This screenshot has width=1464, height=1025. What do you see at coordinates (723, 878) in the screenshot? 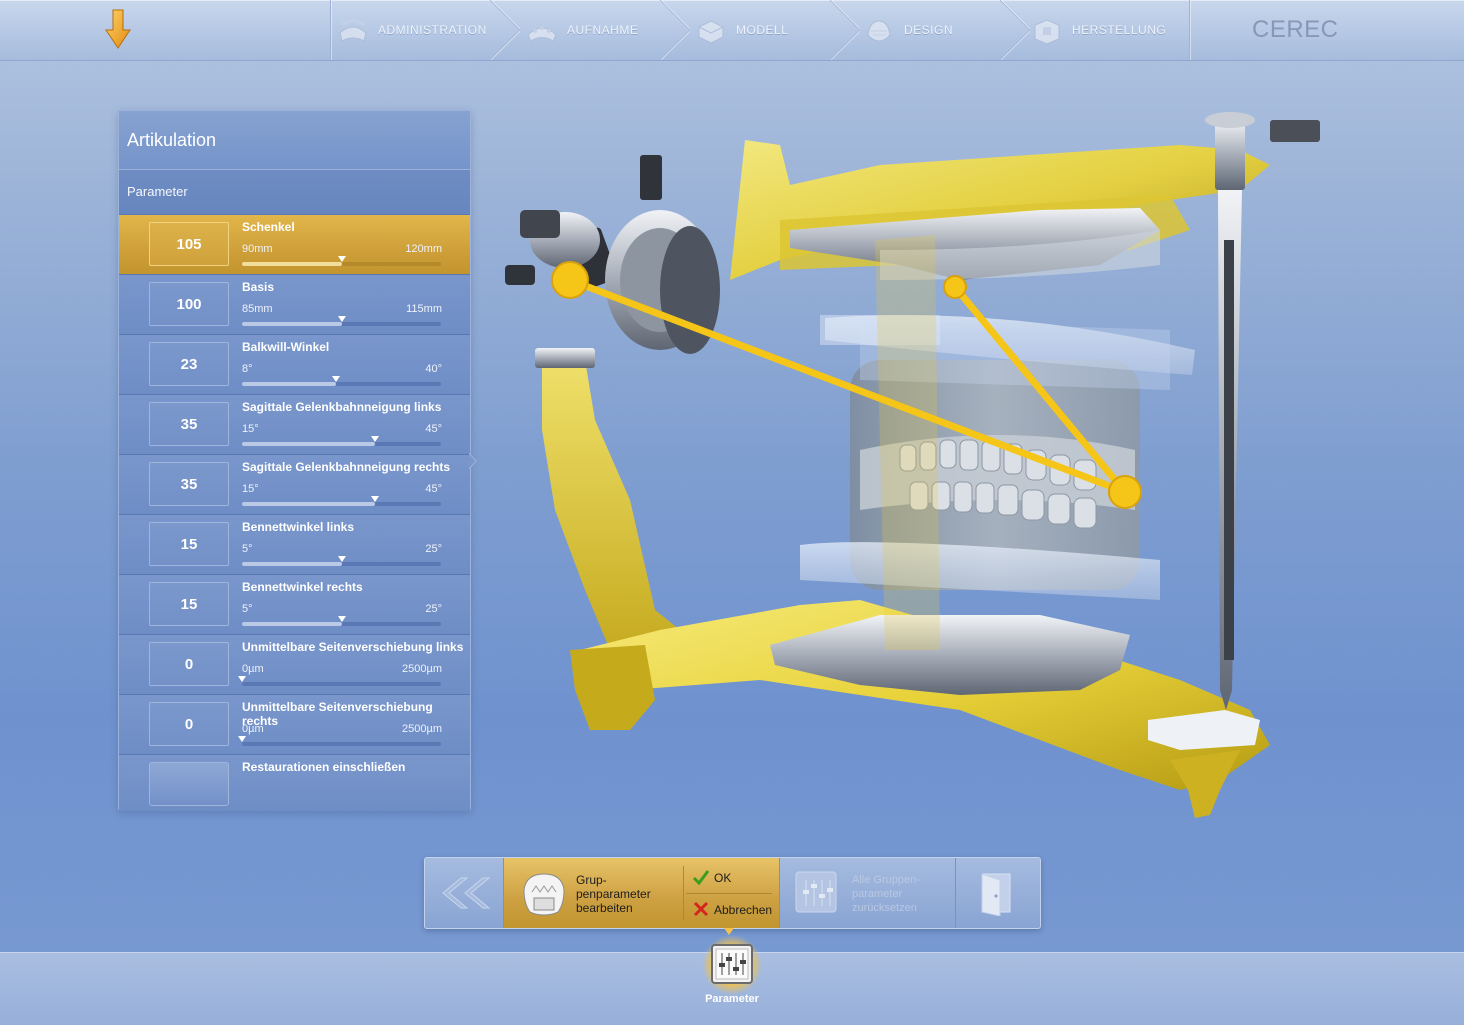
I see `ok-label: OK` at bounding box center [723, 878].